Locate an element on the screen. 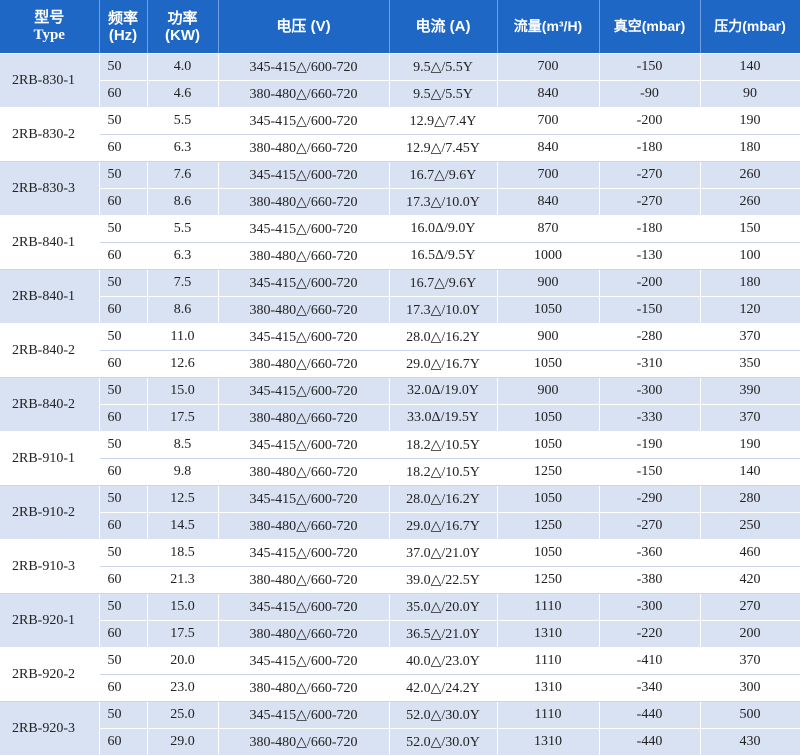  current-cell: 33.0Δ/19.5Y is located at coordinates (443, 418).